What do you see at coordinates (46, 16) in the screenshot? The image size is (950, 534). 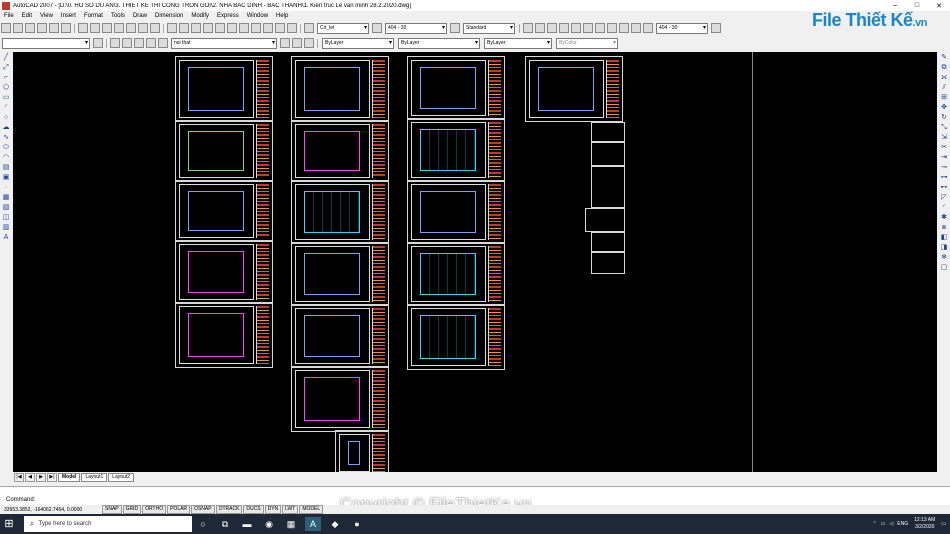 I see `menu-view: View` at bounding box center [46, 16].